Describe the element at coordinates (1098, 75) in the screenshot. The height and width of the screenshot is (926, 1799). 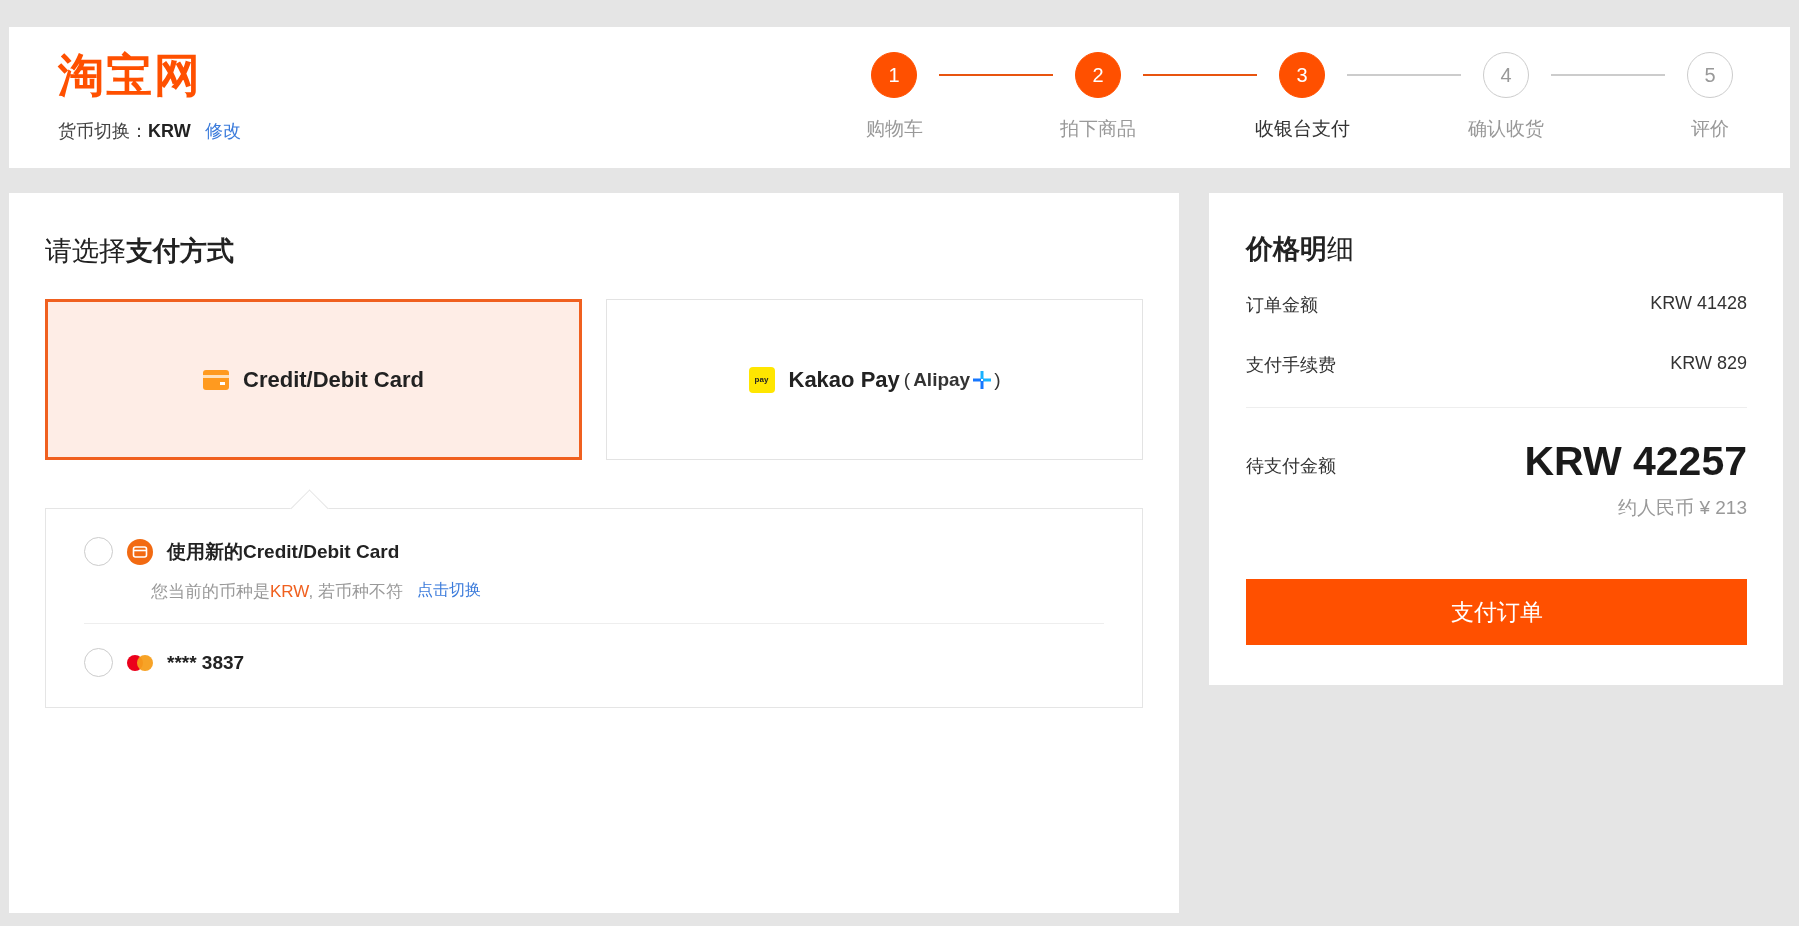
I see `step-number: 2` at that location.